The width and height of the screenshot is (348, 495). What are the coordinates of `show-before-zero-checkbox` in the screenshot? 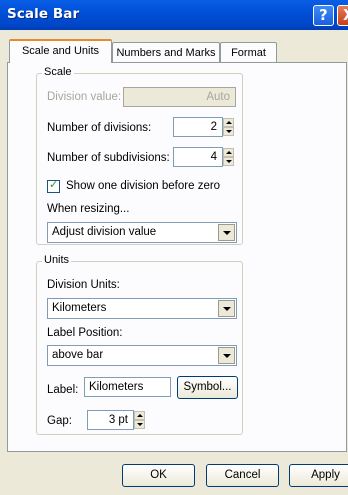 It's located at (53, 185).